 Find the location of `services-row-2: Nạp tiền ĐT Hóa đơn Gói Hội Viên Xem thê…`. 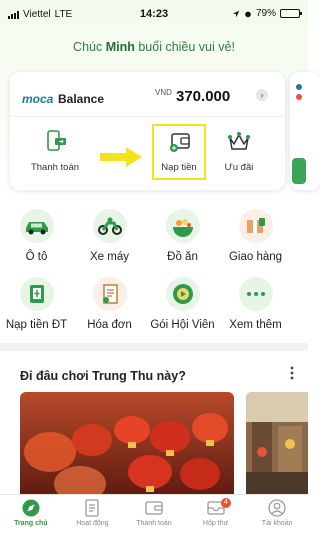

services-row-2: Nạp tiền ĐT Hóa đơn Gói Hội Viên Xem thê… is located at coordinates (154, 304).